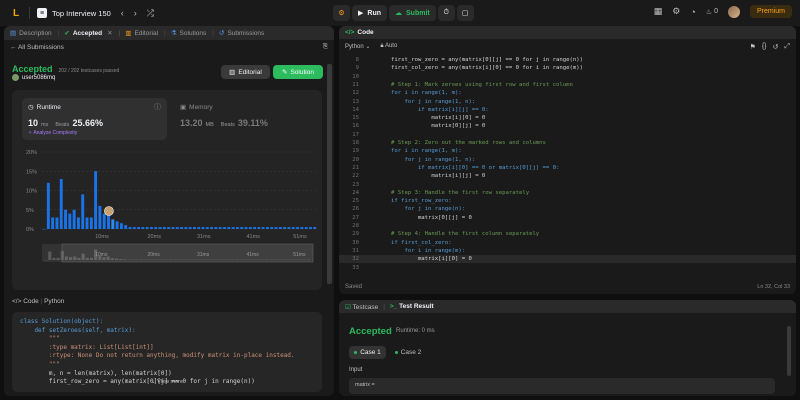  Describe the element at coordinates (109, 33) in the screenshot. I see `close-icon: ✕` at that location.